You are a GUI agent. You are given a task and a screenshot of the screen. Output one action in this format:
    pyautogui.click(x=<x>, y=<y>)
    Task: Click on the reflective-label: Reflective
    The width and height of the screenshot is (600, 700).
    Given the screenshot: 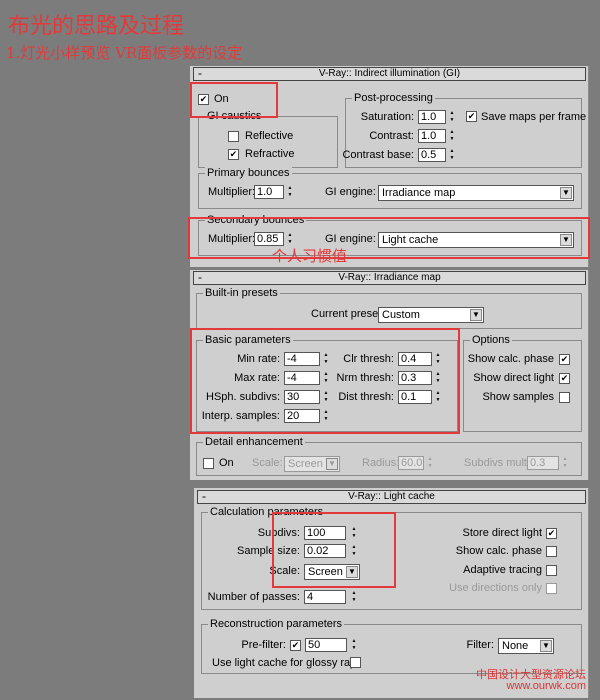 What is the action you would take?
    pyautogui.click(x=269, y=136)
    